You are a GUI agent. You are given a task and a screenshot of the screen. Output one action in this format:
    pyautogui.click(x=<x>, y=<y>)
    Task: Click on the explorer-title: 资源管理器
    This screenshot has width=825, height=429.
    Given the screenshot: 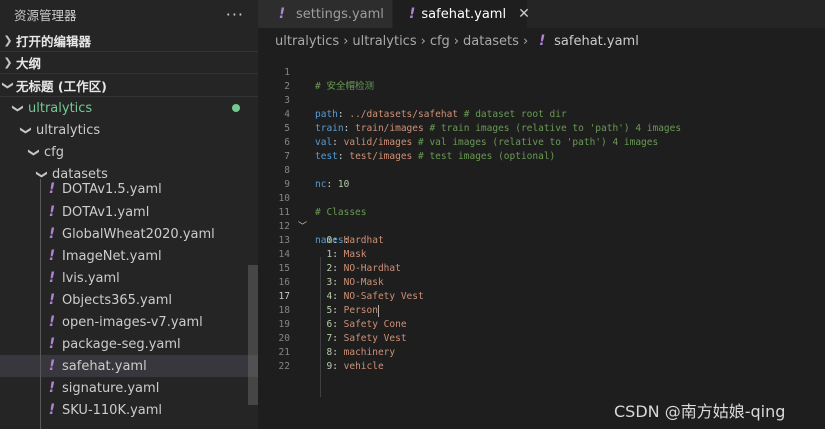 What is the action you would take?
    pyautogui.click(x=45, y=15)
    